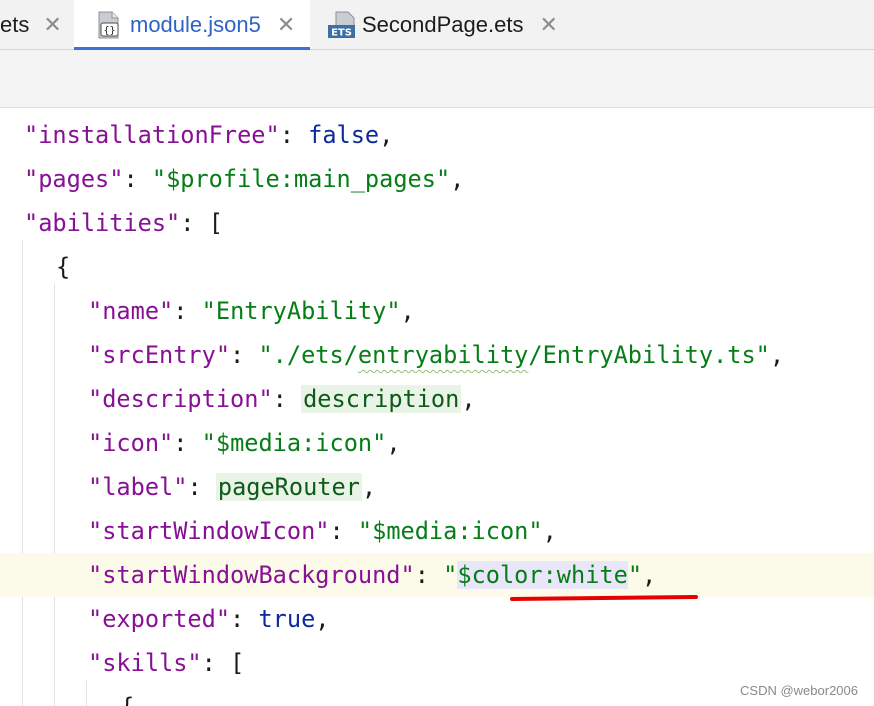  Describe the element at coordinates (209, 135) in the screenshot. I see `code-line: "installationFree": false,` at that location.